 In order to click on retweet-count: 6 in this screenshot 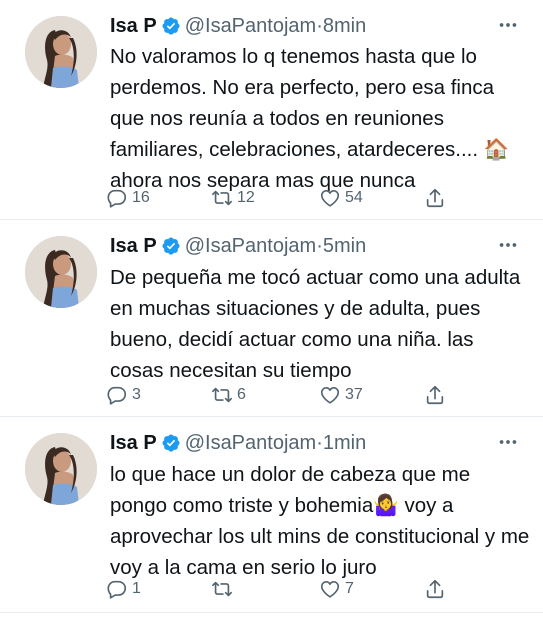, I will do `click(241, 394)`.